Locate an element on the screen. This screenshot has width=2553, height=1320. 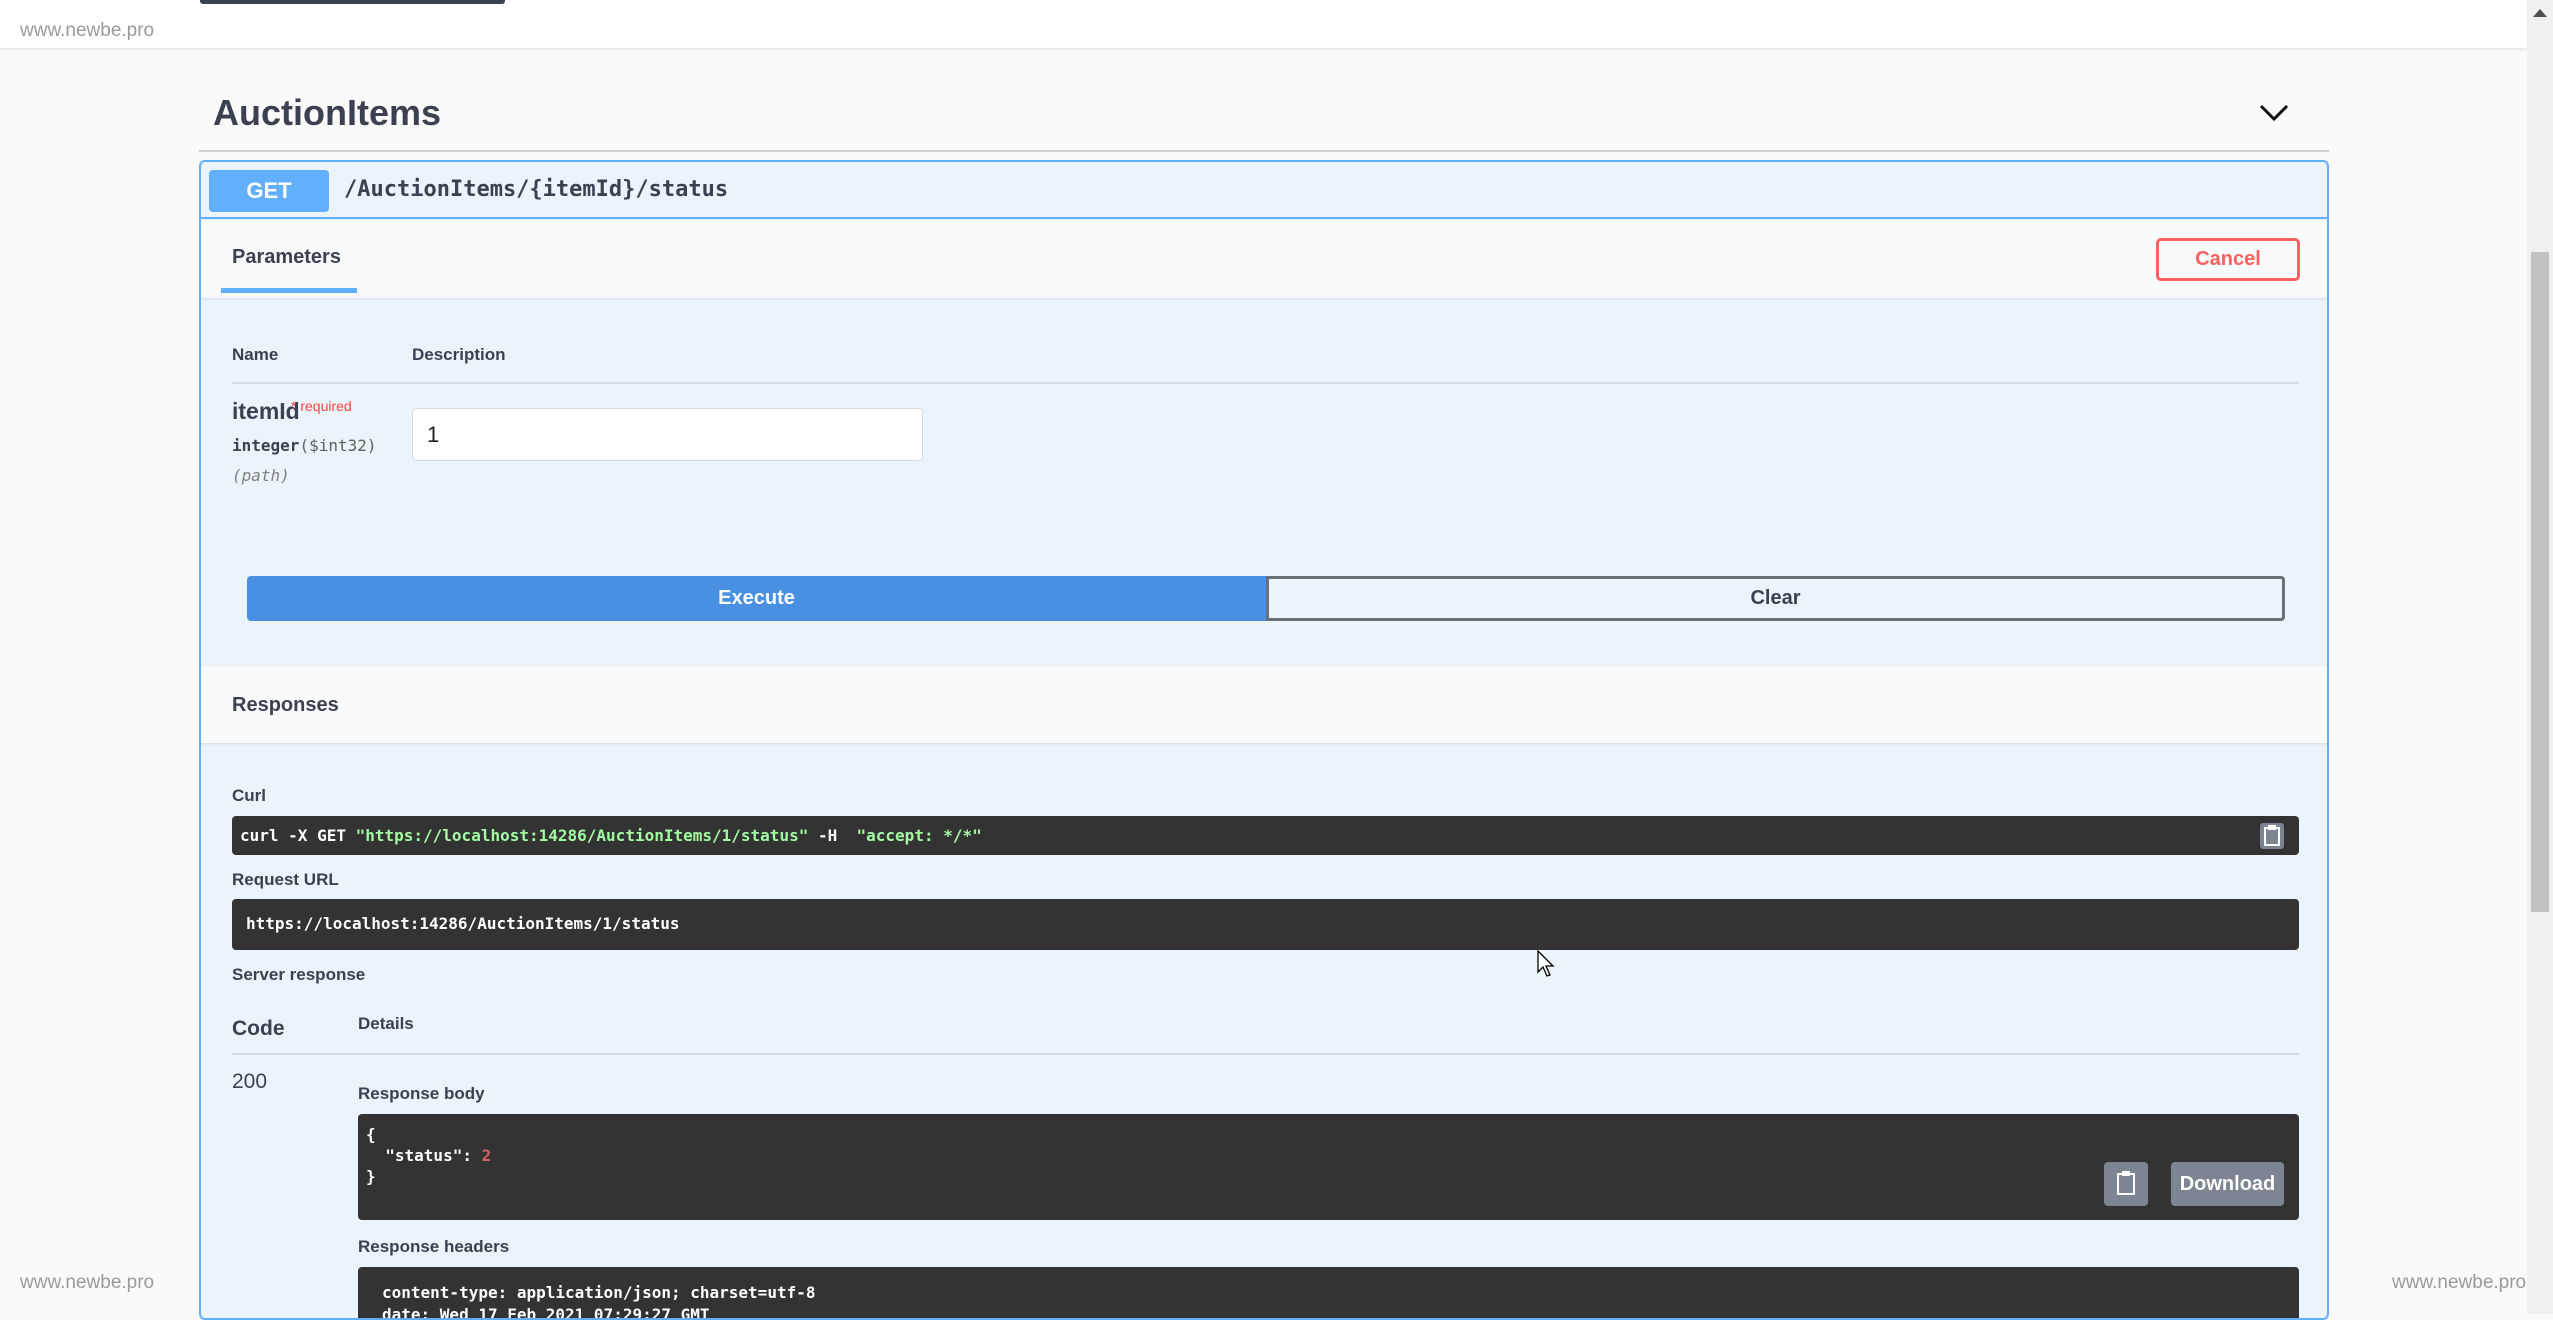
param-type: integer($int32) is located at coordinates (304, 445).